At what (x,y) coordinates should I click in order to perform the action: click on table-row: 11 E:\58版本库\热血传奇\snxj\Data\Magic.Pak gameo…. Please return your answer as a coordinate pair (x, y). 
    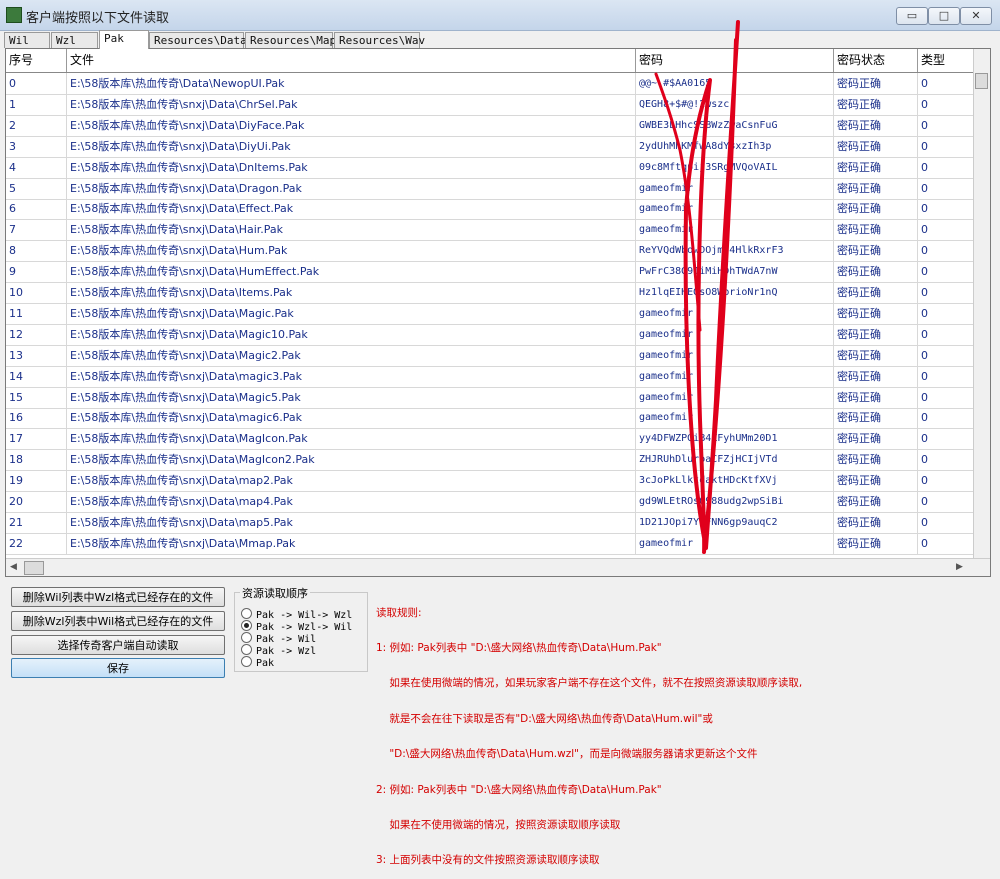
    Looking at the image, I should click on (493, 313).